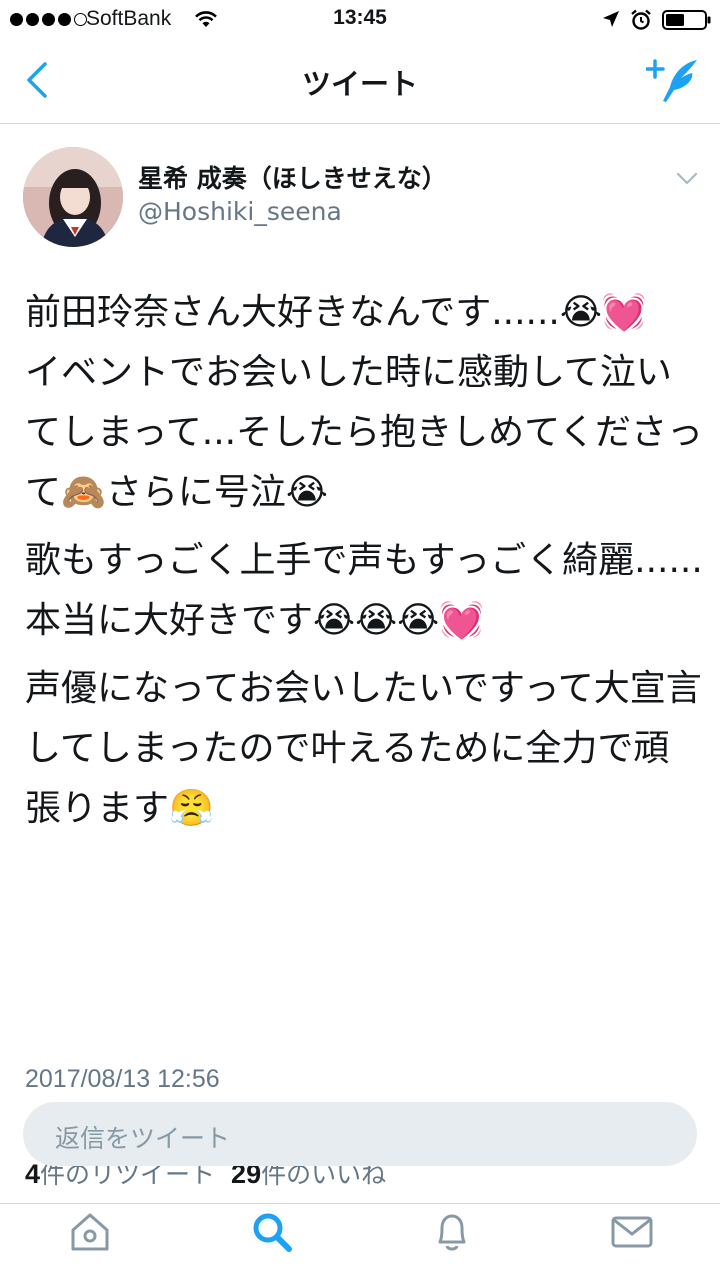 The width and height of the screenshot is (720, 1280). What do you see at coordinates (641, 19) in the screenshot?
I see `alarm-icon` at bounding box center [641, 19].